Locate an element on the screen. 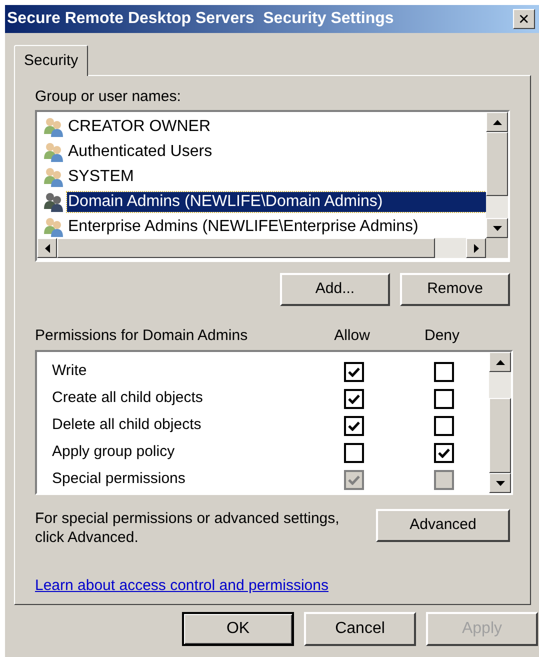  right-arrow-icon is located at coordinates (476, 248).